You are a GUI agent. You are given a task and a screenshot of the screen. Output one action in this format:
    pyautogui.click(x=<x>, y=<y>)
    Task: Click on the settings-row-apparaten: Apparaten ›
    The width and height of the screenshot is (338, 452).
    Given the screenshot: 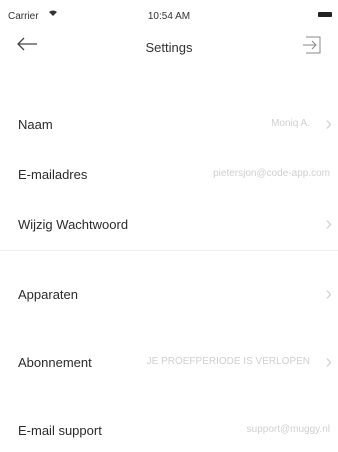 What is the action you would take?
    pyautogui.click(x=169, y=295)
    